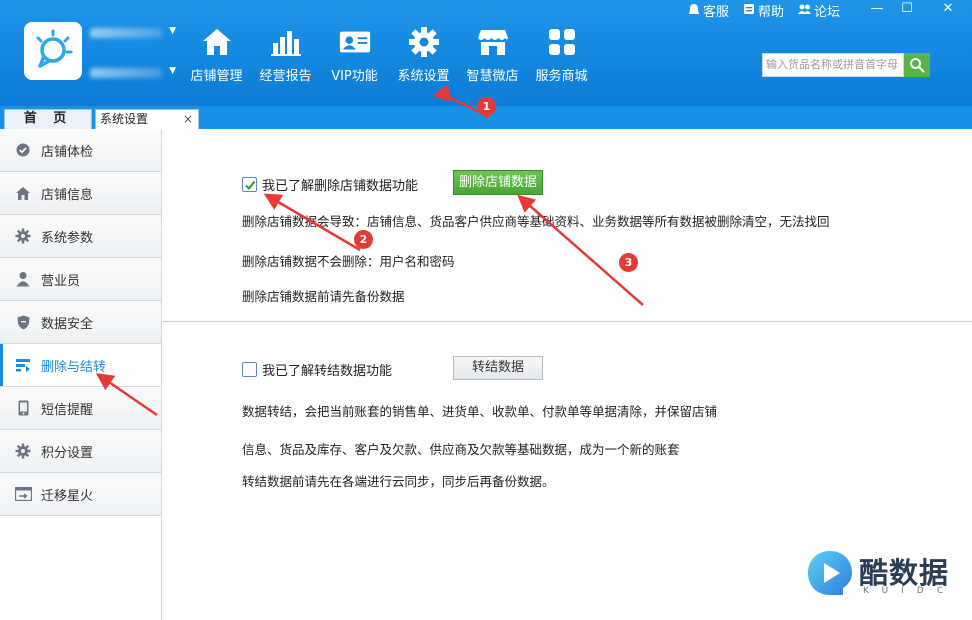  I want to click on person-icon, so click(23, 279).